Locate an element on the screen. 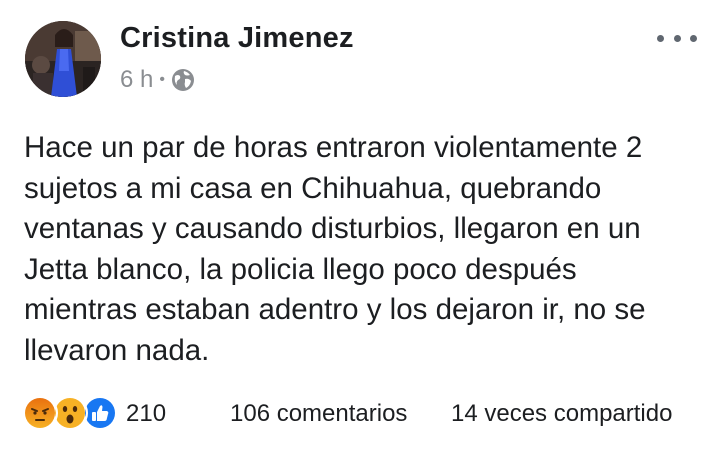  author-avatar is located at coordinates (63, 59).